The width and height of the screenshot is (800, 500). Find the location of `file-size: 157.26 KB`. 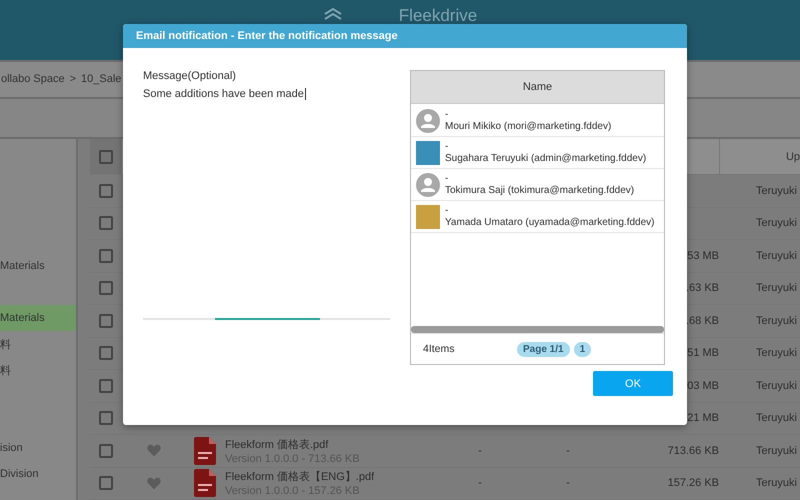

file-size: 157.26 KB is located at coordinates (693, 483).